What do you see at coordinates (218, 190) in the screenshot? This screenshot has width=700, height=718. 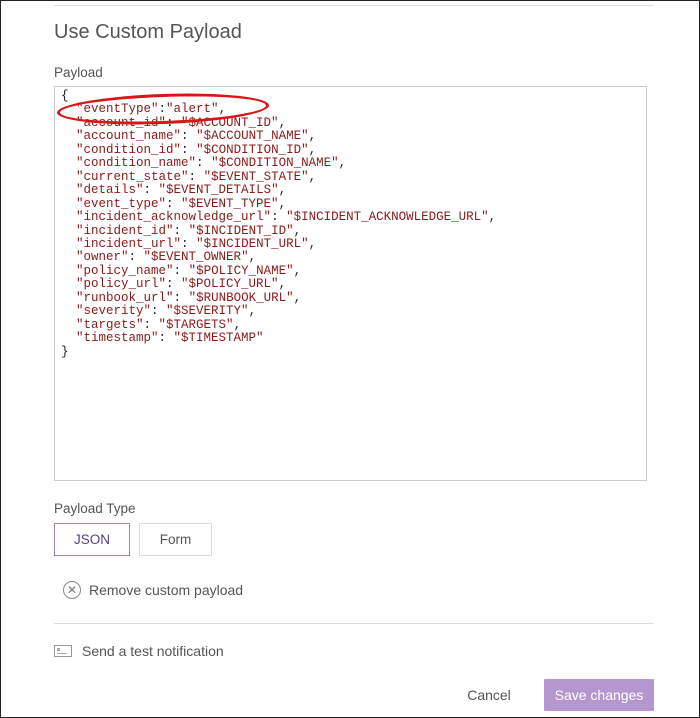 I see `payload-value: "$EVENT_DETAILS"` at bounding box center [218, 190].